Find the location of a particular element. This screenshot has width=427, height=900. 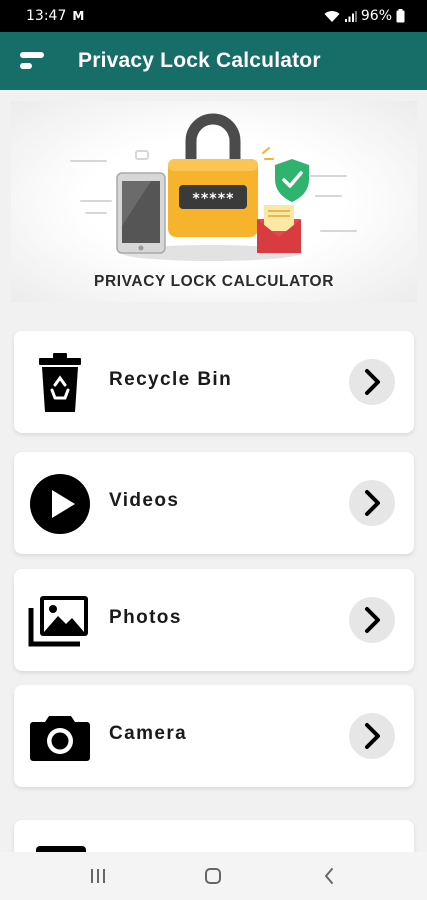

photos-icon is located at coordinates (60, 621).